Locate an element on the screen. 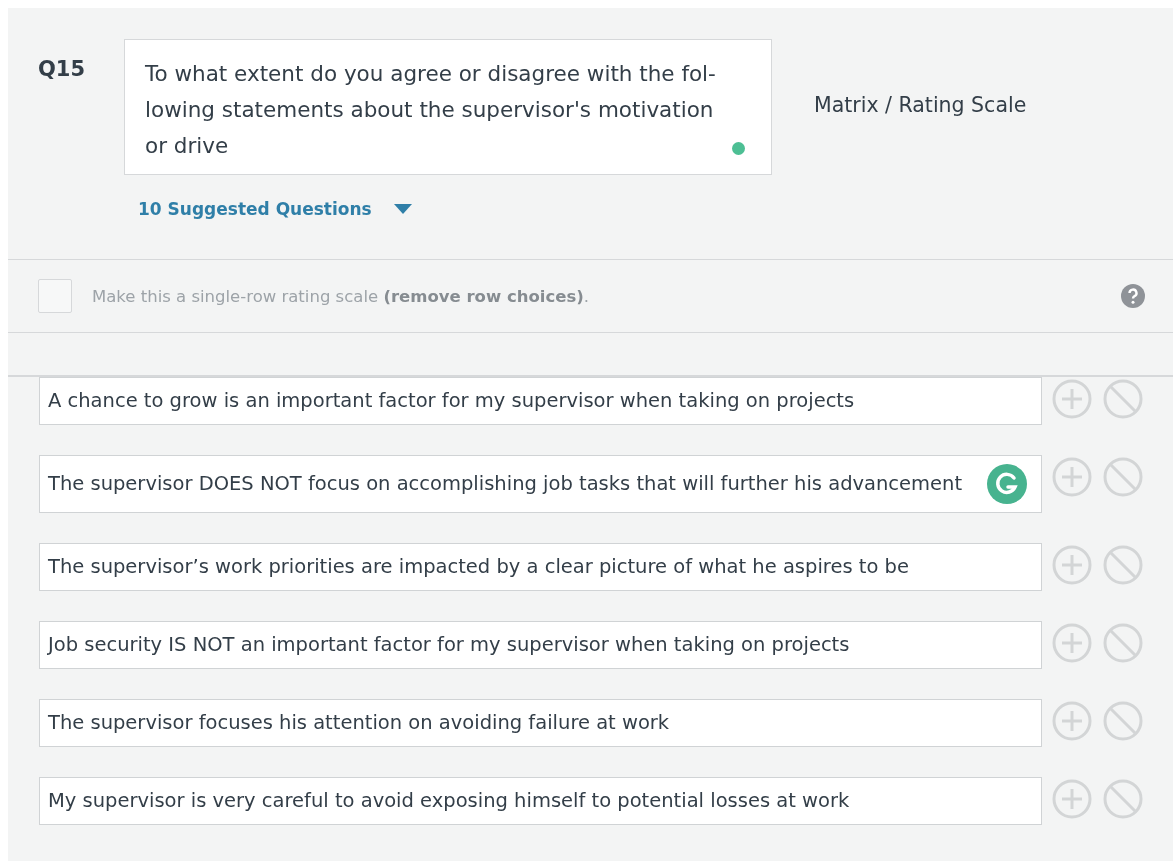  caret-icon is located at coordinates (402, 209).